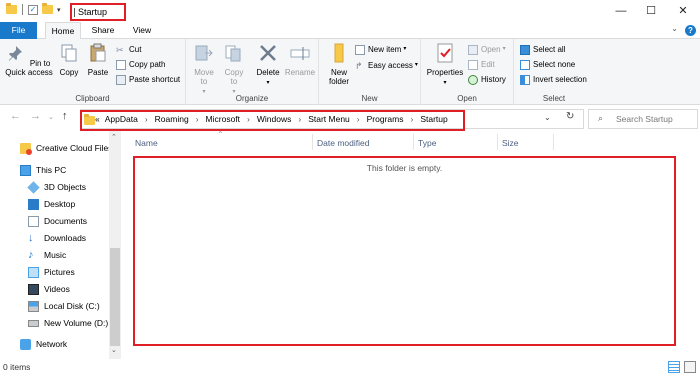 This screenshot has width=700, height=375. Describe the element at coordinates (360, 49) in the screenshot. I see `new-item-icon` at that location.